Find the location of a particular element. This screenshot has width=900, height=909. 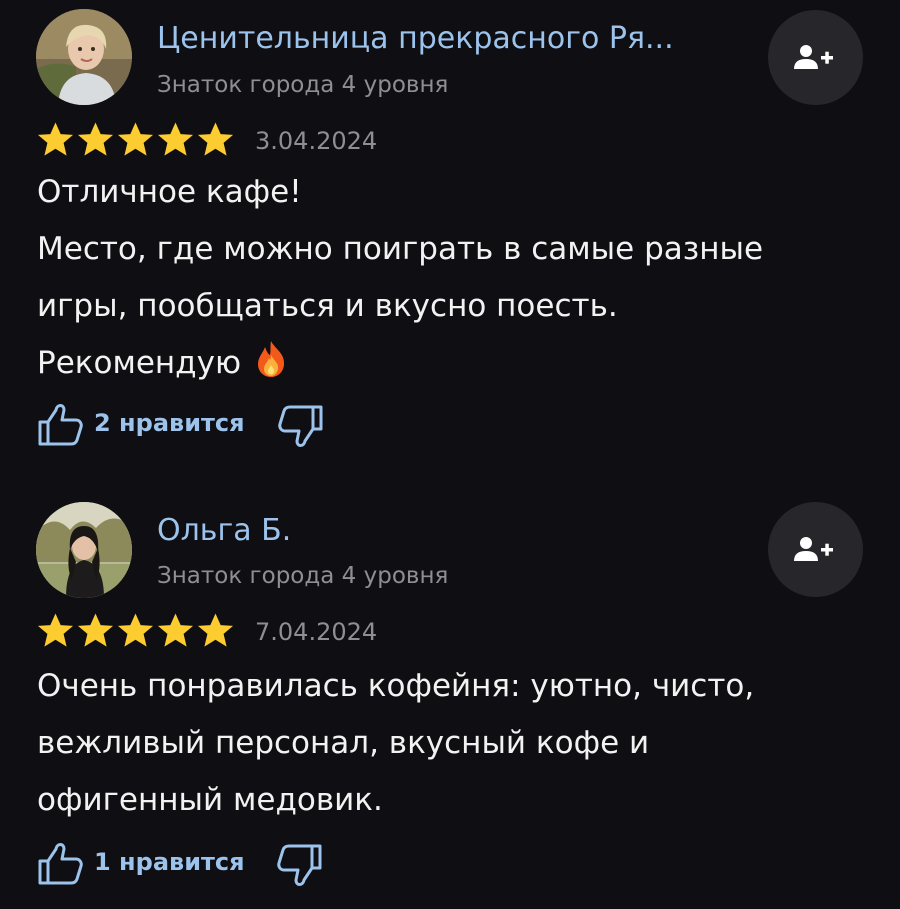

like-count-label: 1 нравится is located at coordinates (169, 862).